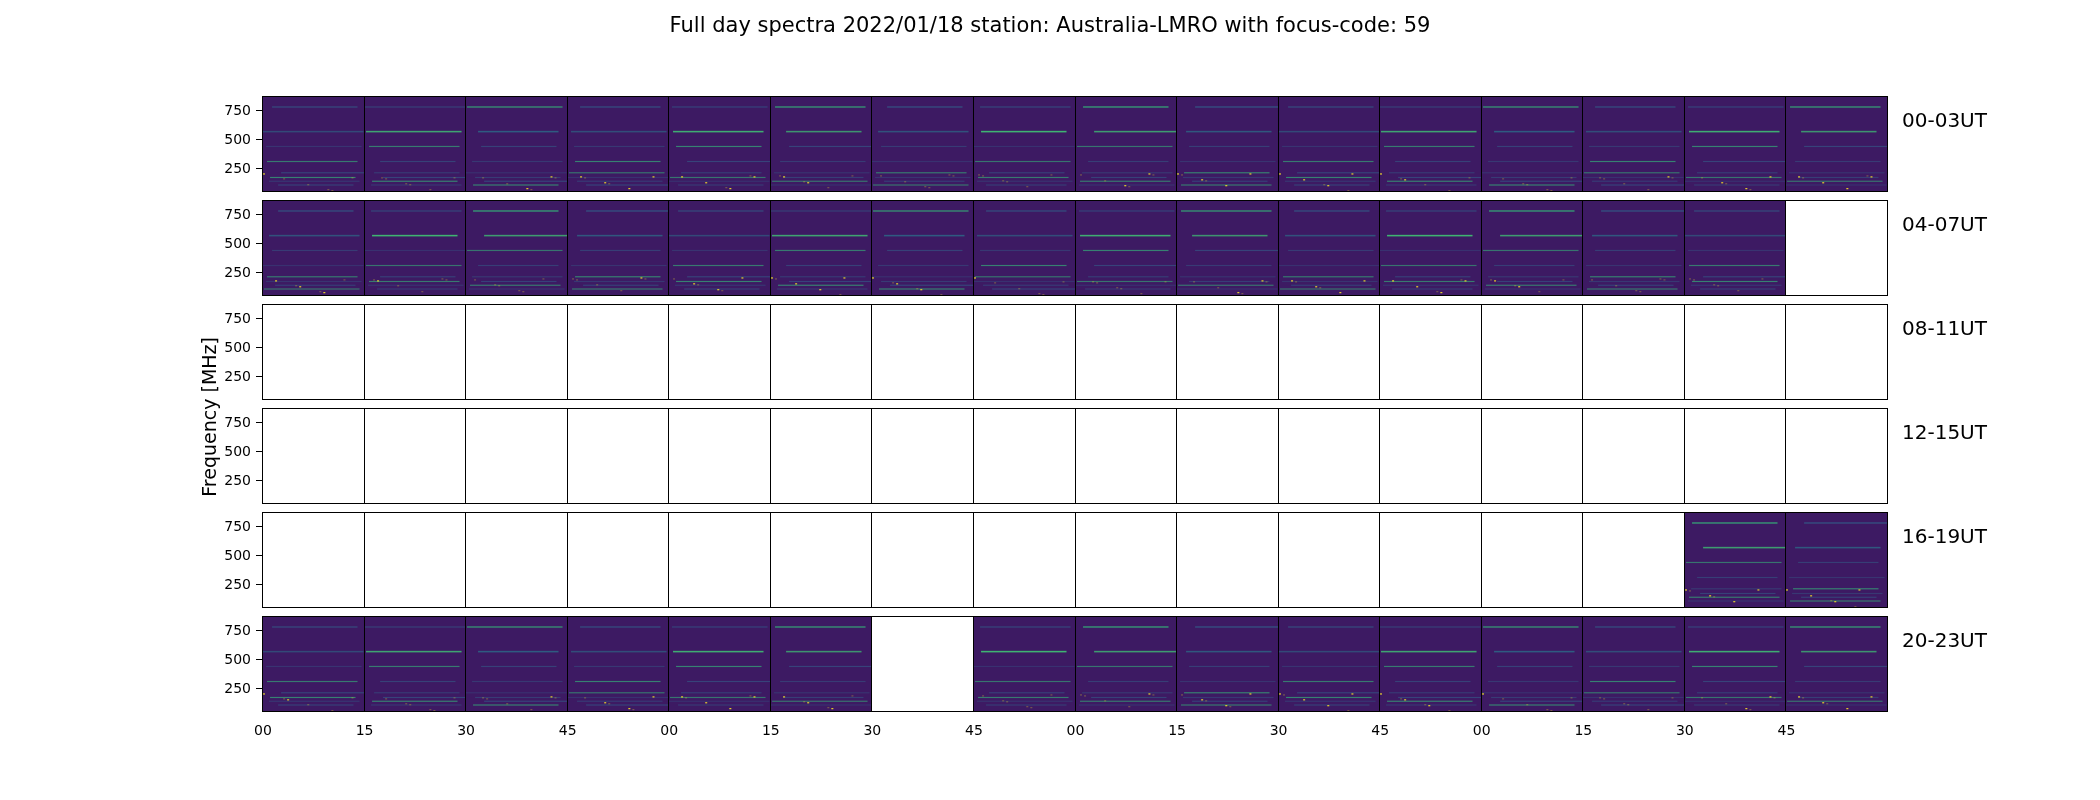 The width and height of the screenshot is (2100, 800). What do you see at coordinates (1944, 536) in the screenshot?
I see `row-time-label: 16-19UT` at bounding box center [1944, 536].